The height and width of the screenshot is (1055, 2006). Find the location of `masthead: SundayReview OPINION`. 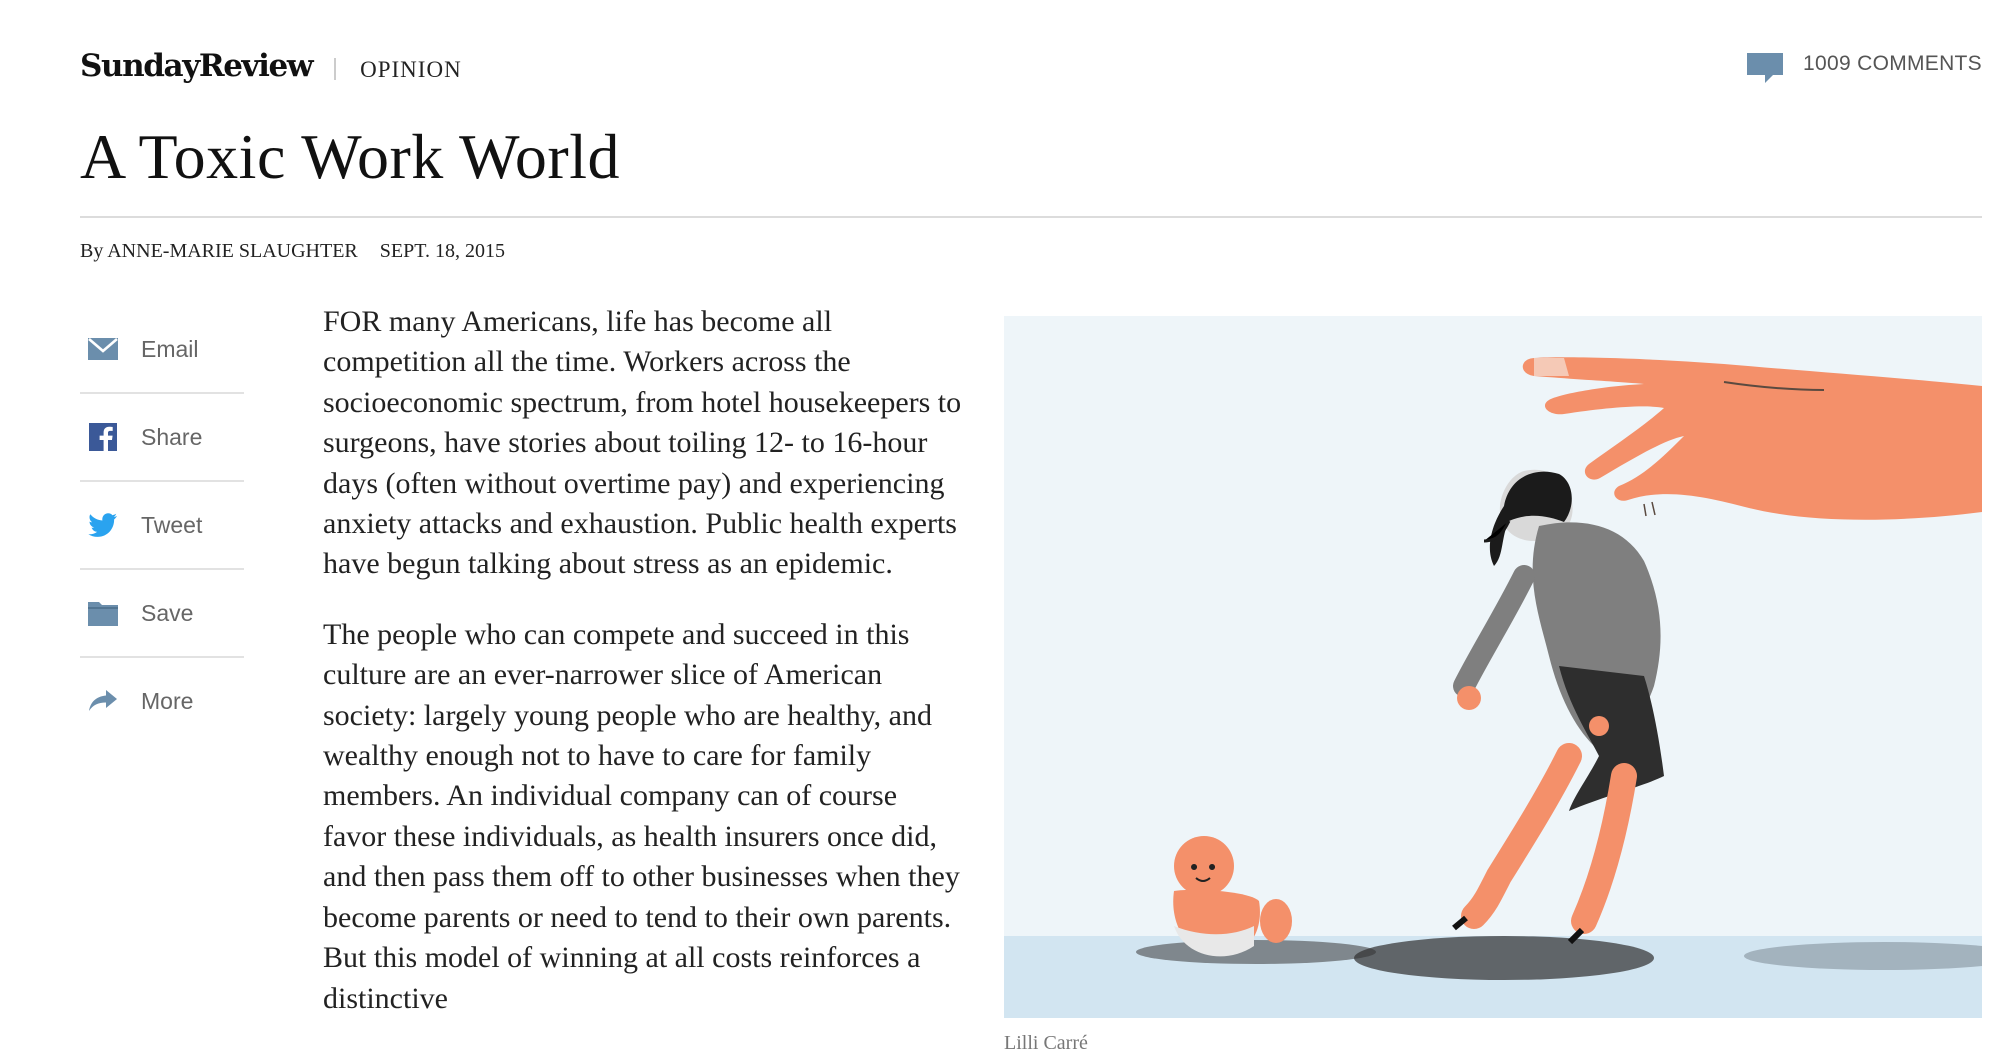

masthead: SundayReview OPINION is located at coordinates (271, 66).